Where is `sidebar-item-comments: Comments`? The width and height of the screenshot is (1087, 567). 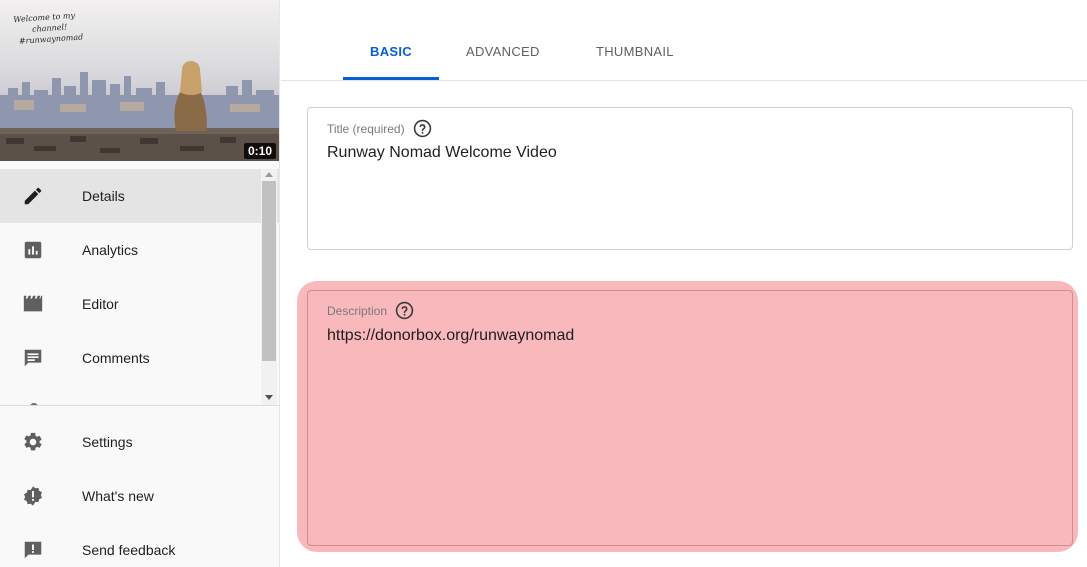 sidebar-item-comments: Comments is located at coordinates (139, 358).